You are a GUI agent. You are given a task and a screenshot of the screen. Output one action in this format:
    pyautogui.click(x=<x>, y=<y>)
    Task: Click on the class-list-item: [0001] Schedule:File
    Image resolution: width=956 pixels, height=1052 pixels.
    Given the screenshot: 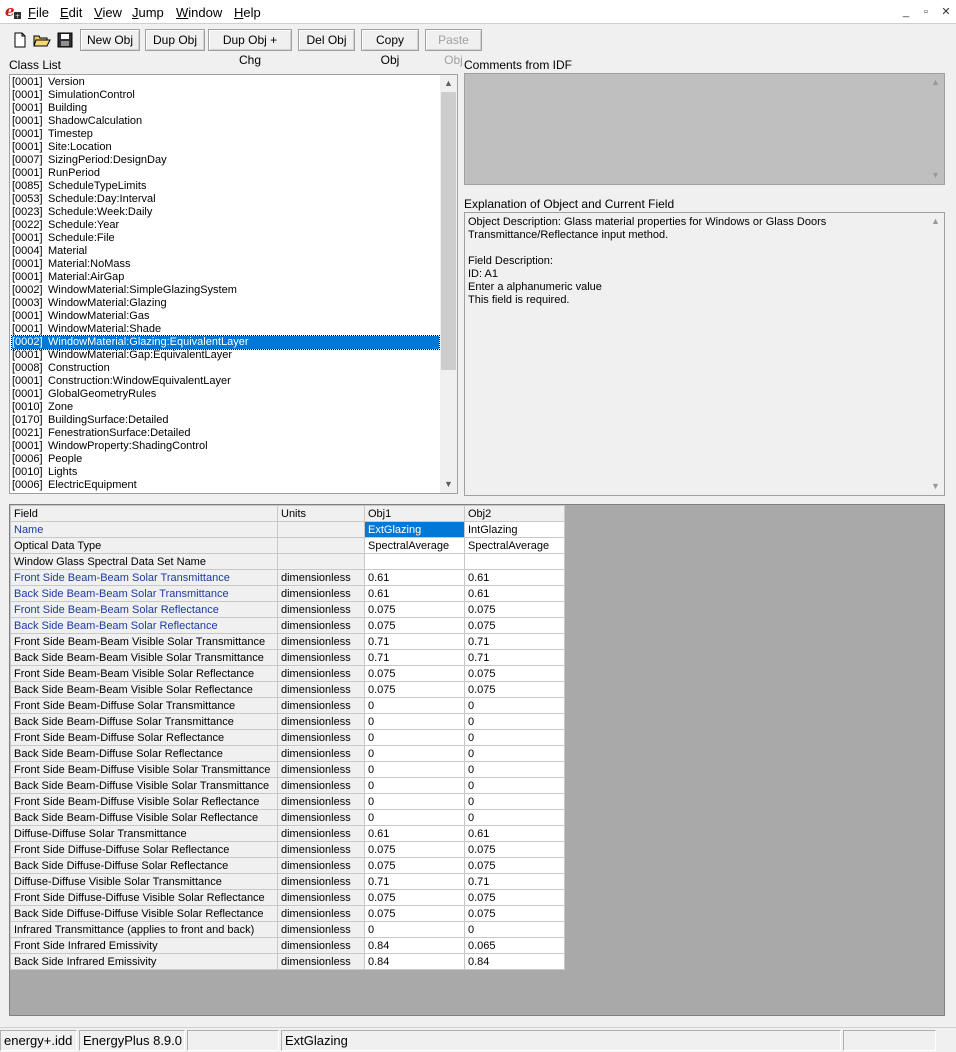 What is the action you would take?
    pyautogui.click(x=63, y=238)
    